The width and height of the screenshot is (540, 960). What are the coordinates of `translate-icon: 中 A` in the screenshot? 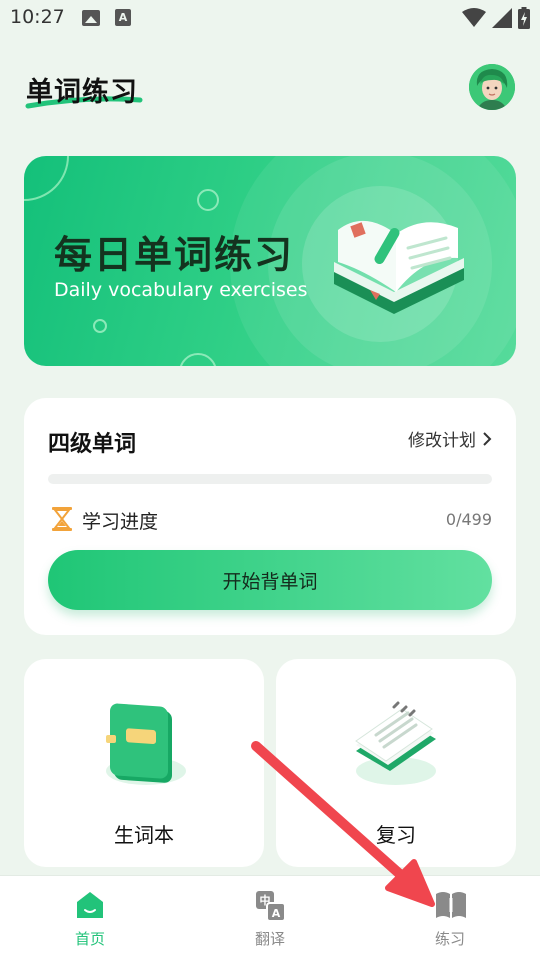 It's located at (271, 906).